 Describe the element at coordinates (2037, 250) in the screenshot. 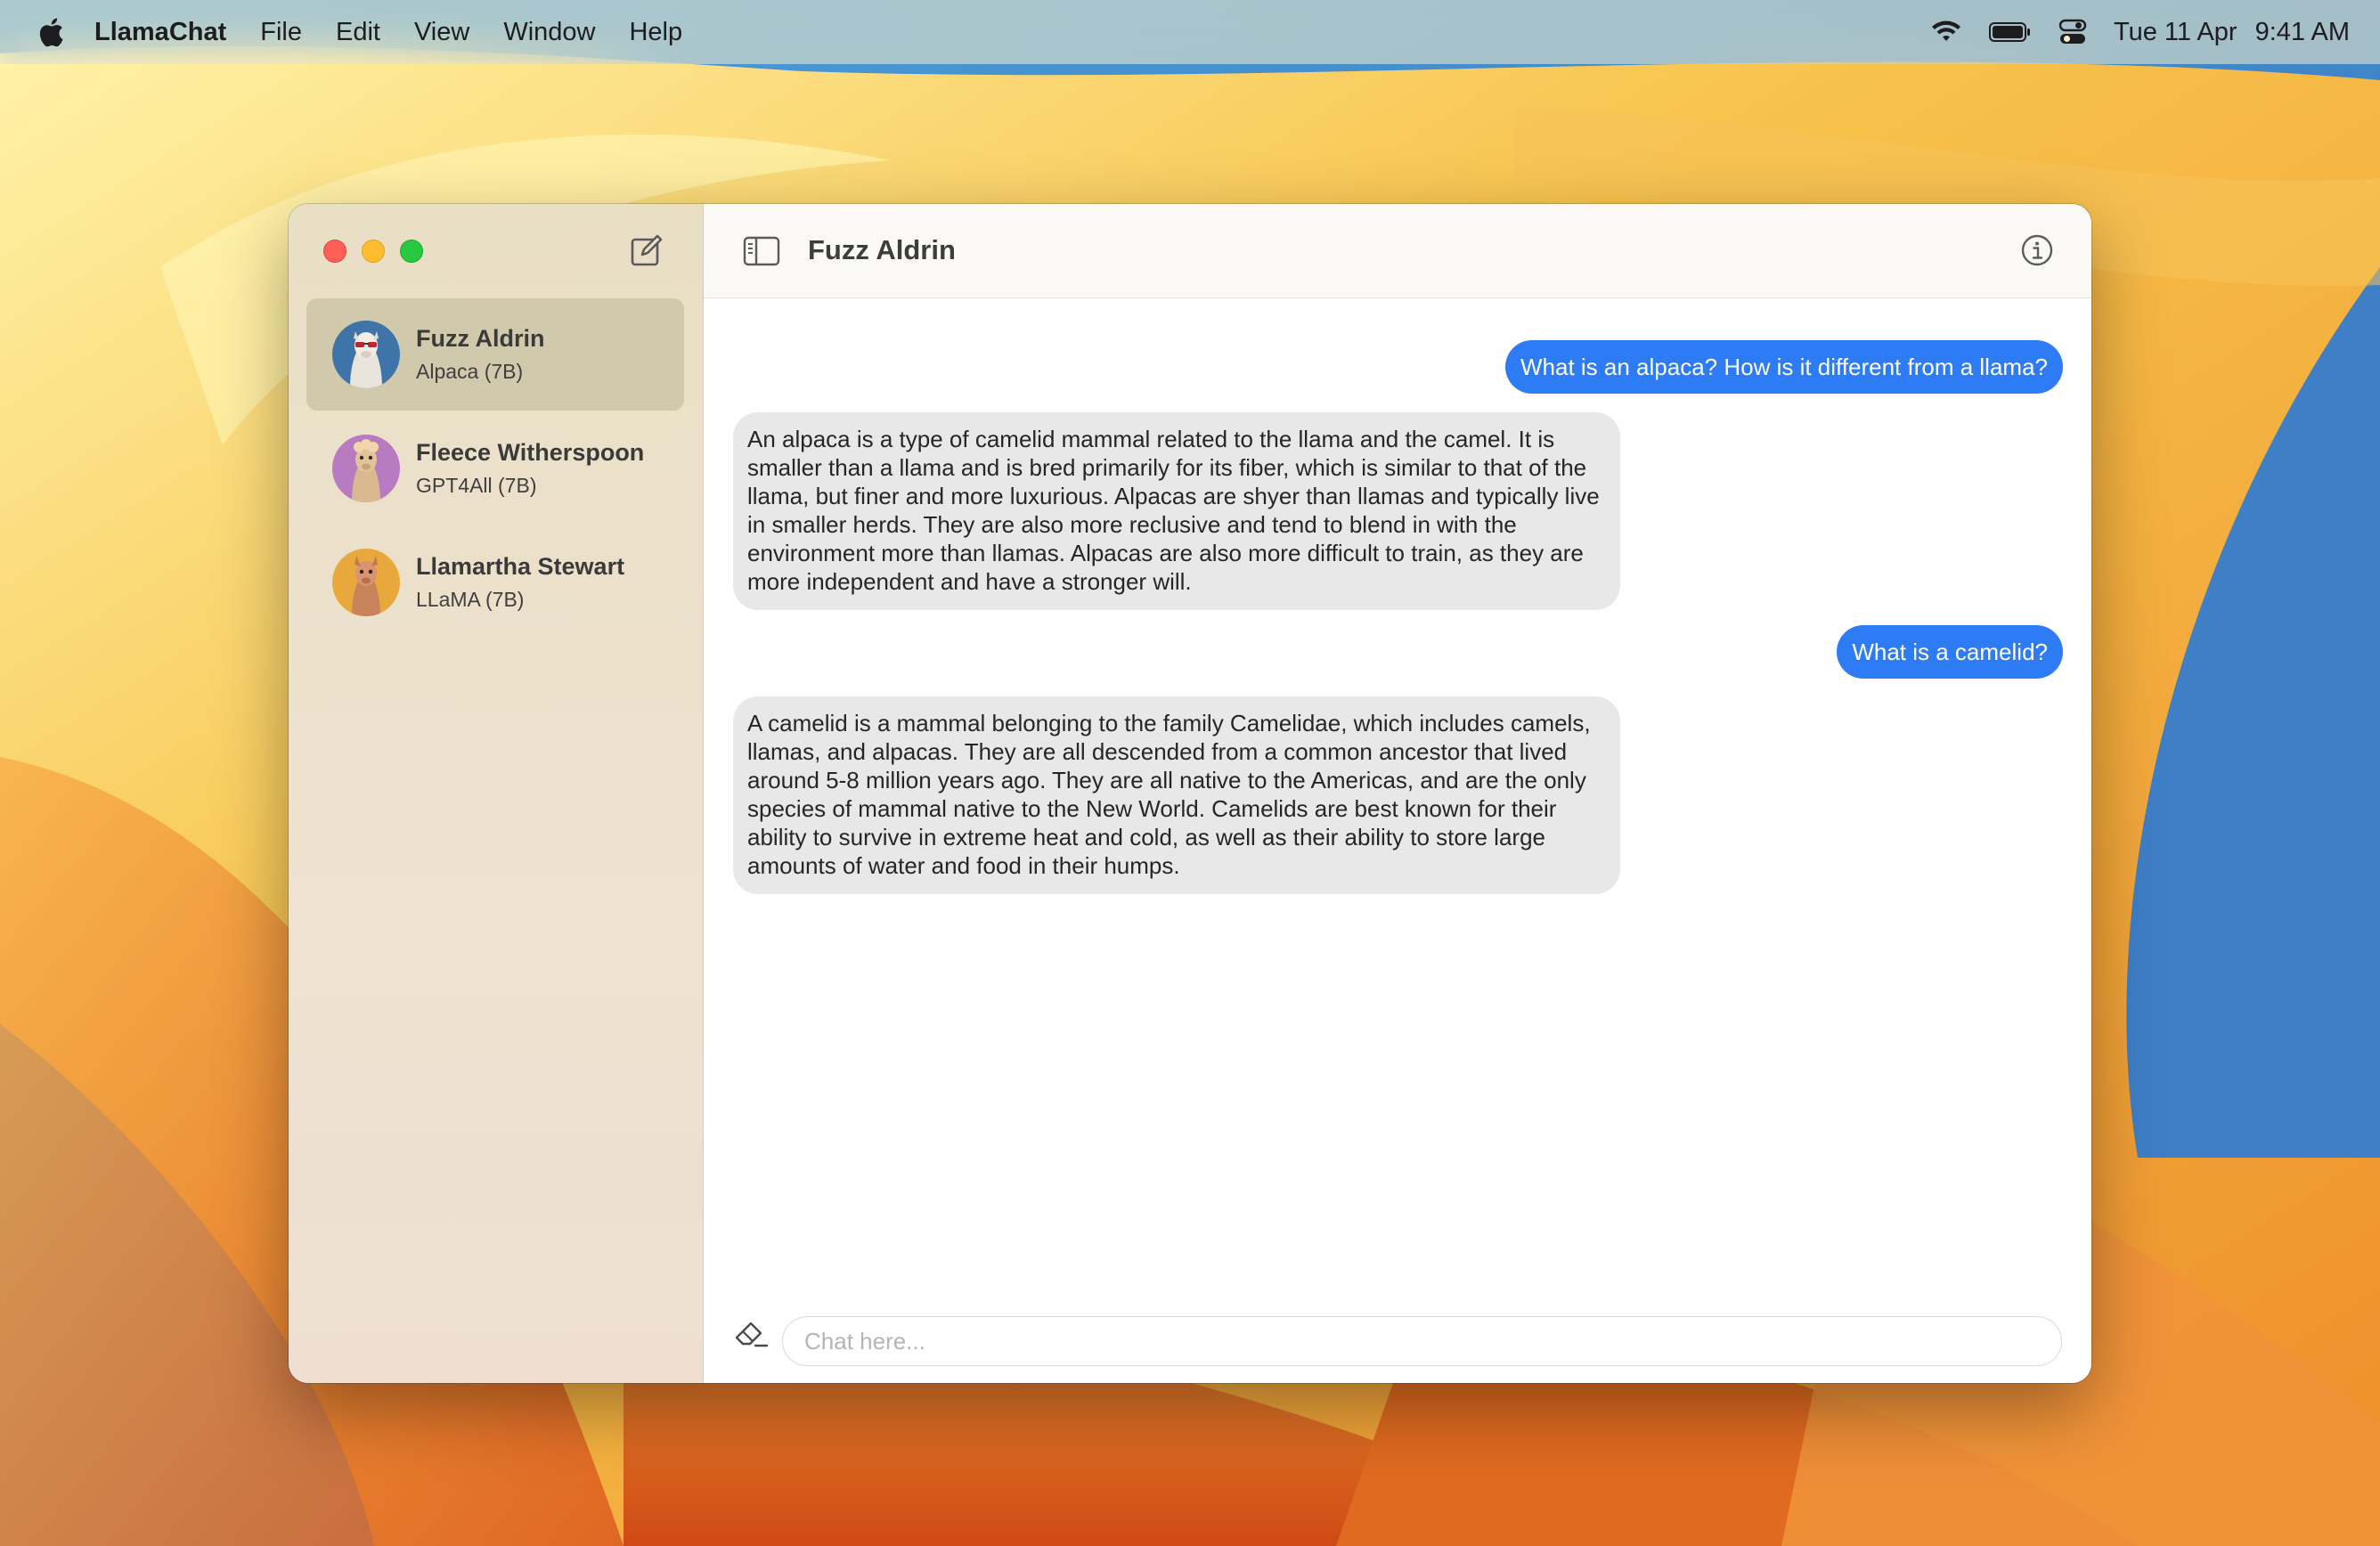

I see `info-icon` at that location.